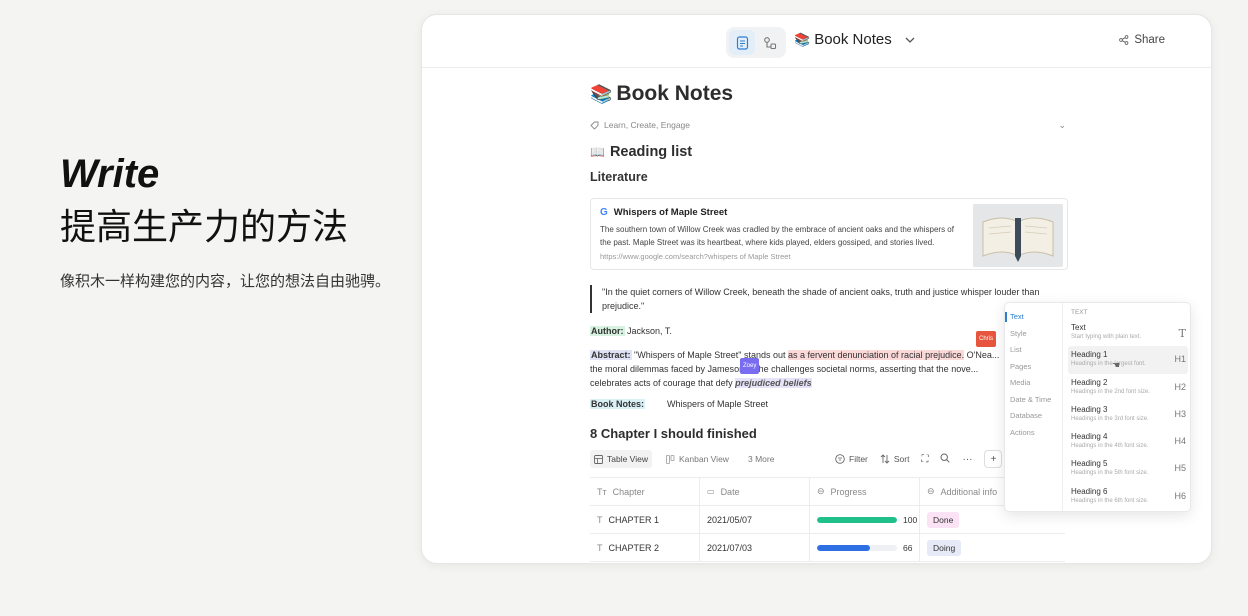 This screenshot has width=1248, height=616. I want to click on menu-item-title: Heading 4, so click(1089, 437).